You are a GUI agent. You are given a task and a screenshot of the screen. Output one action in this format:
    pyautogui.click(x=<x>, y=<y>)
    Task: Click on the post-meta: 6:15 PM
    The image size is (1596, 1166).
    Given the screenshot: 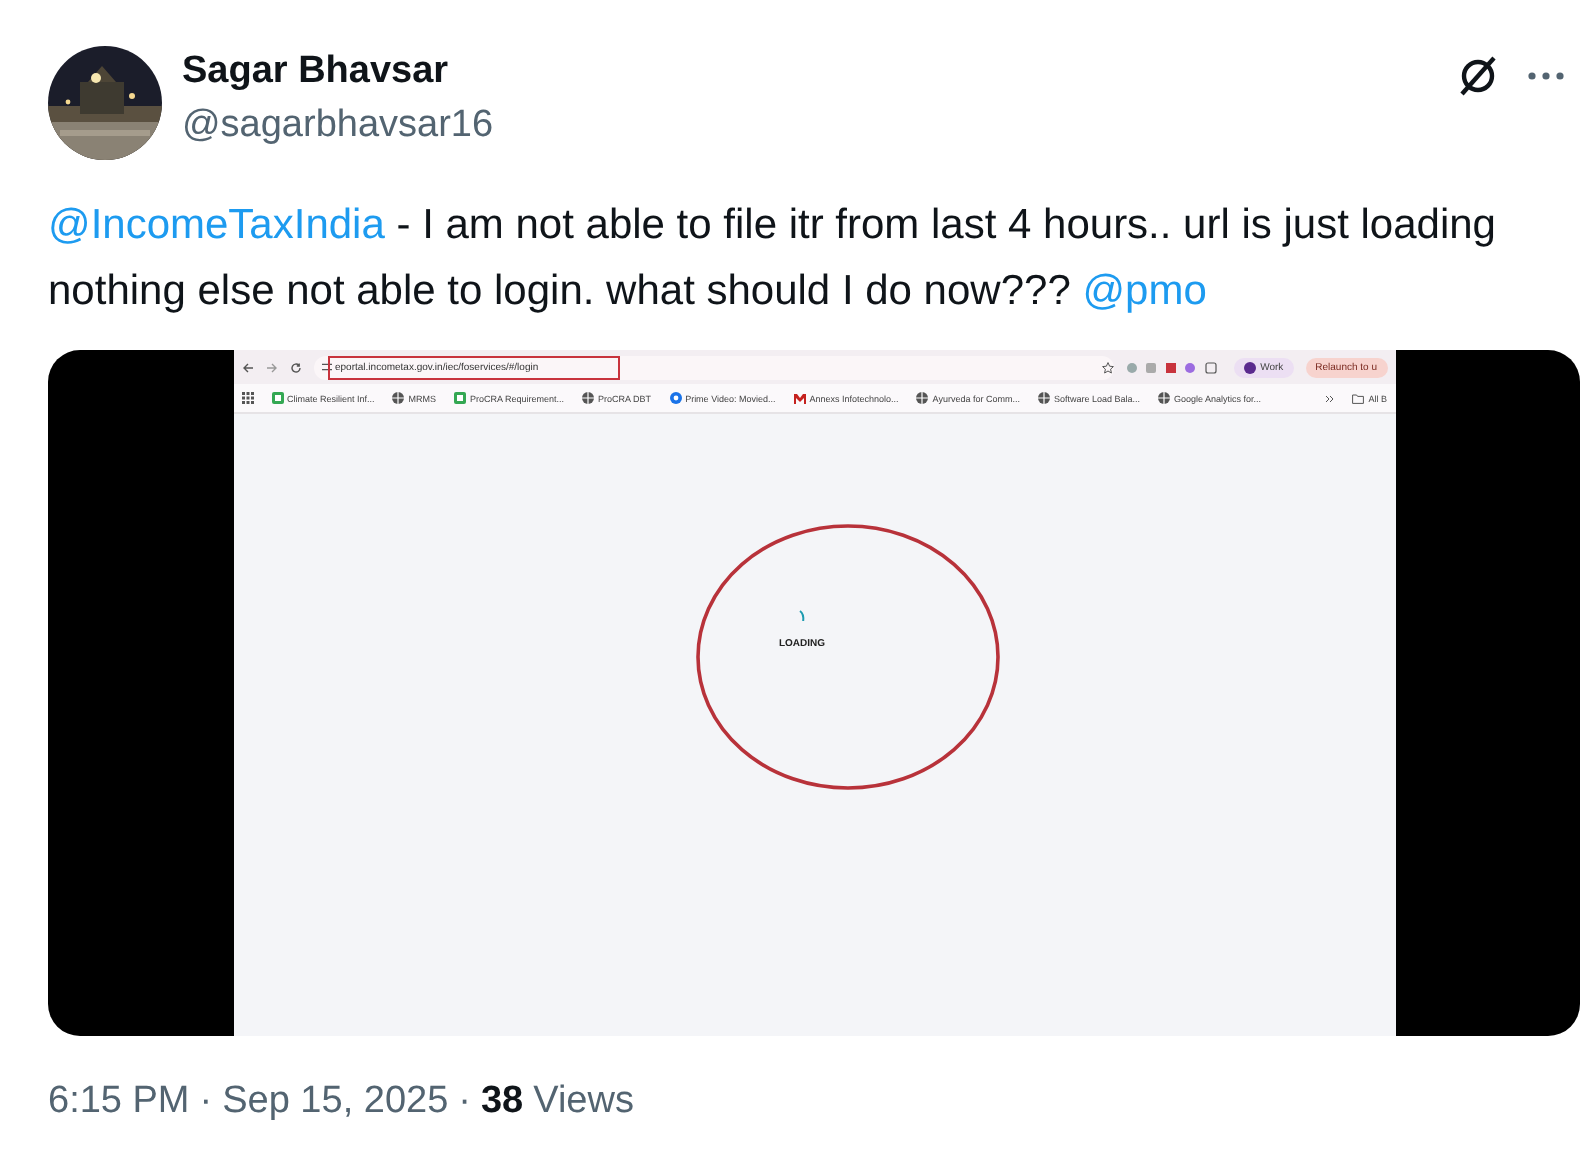 What is the action you would take?
    pyautogui.click(x=119, y=1102)
    